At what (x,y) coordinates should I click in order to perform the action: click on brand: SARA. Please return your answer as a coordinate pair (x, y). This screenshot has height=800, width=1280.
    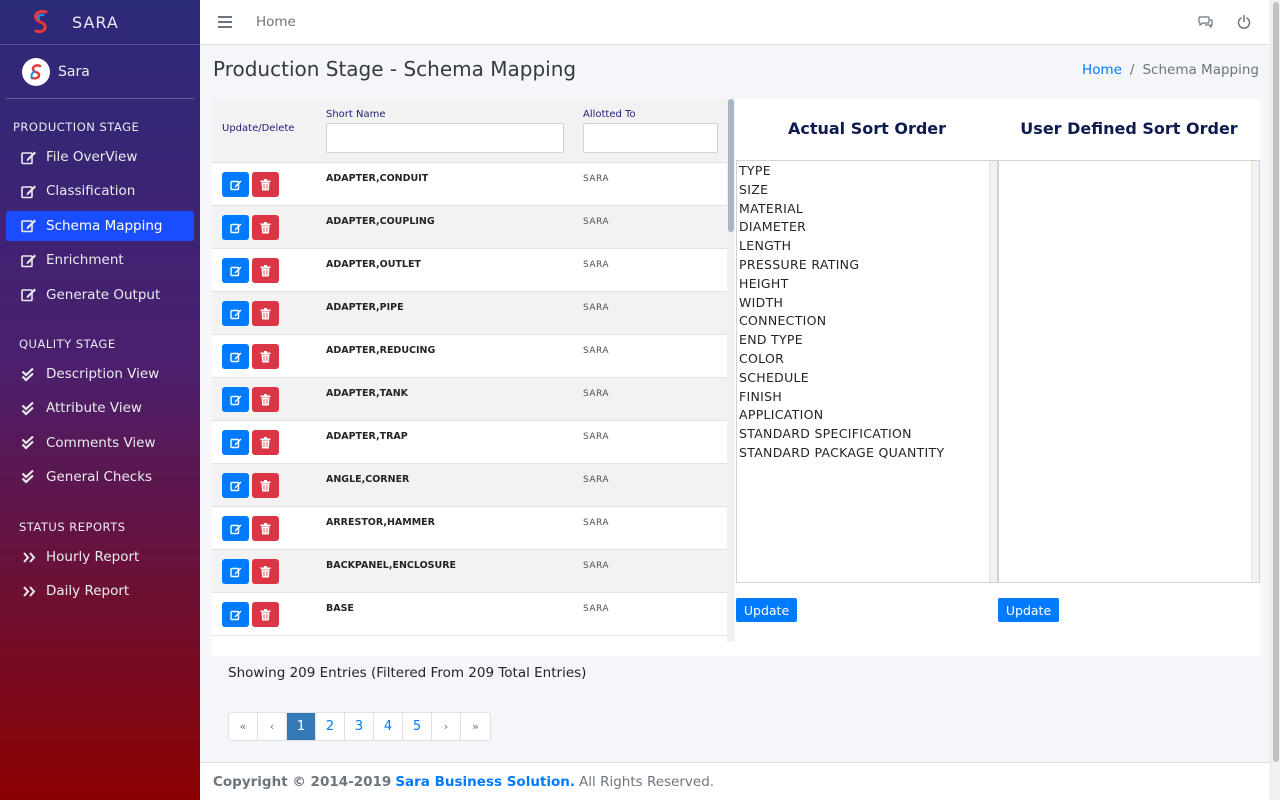
    Looking at the image, I should click on (100, 22).